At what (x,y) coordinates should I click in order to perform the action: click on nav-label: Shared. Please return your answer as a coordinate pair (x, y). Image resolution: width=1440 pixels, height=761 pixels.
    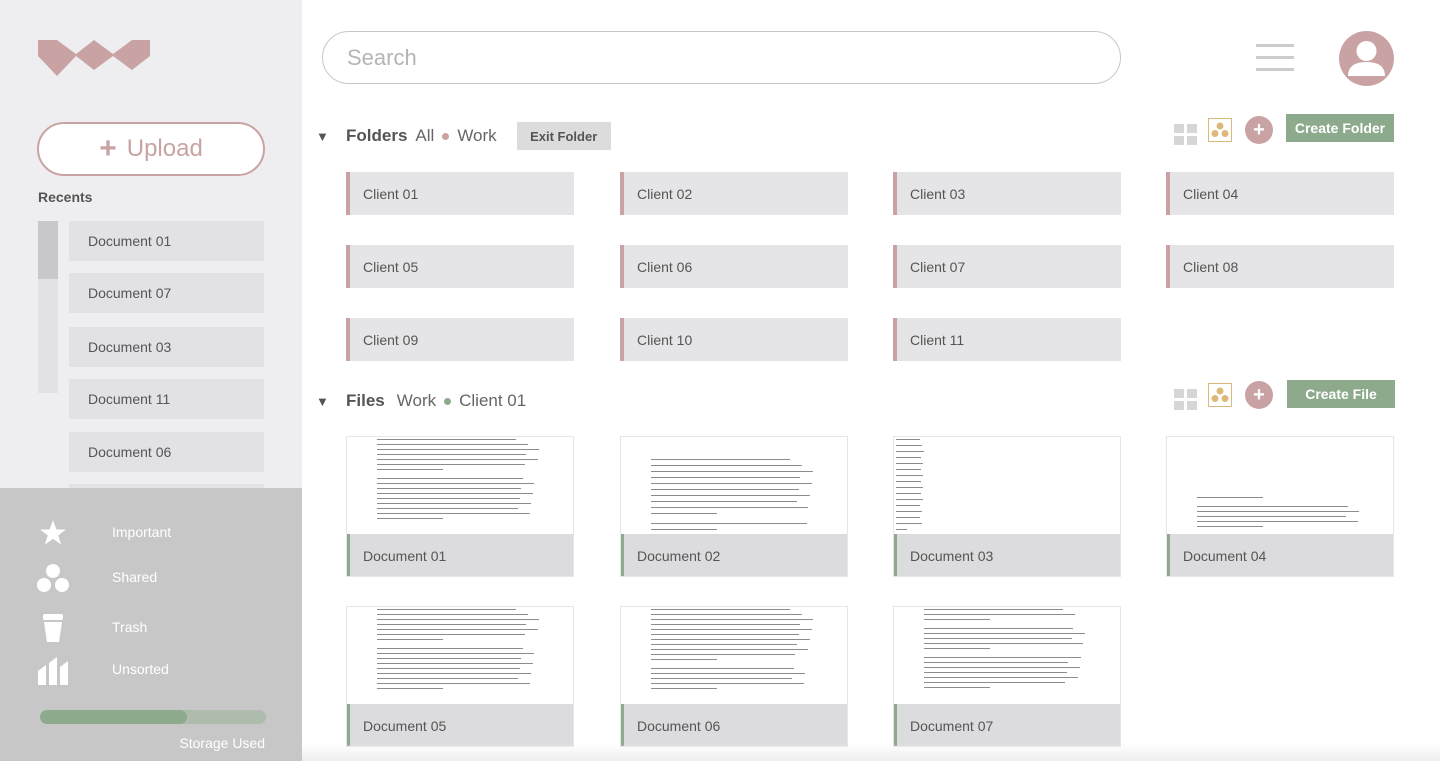
    Looking at the image, I should click on (135, 577).